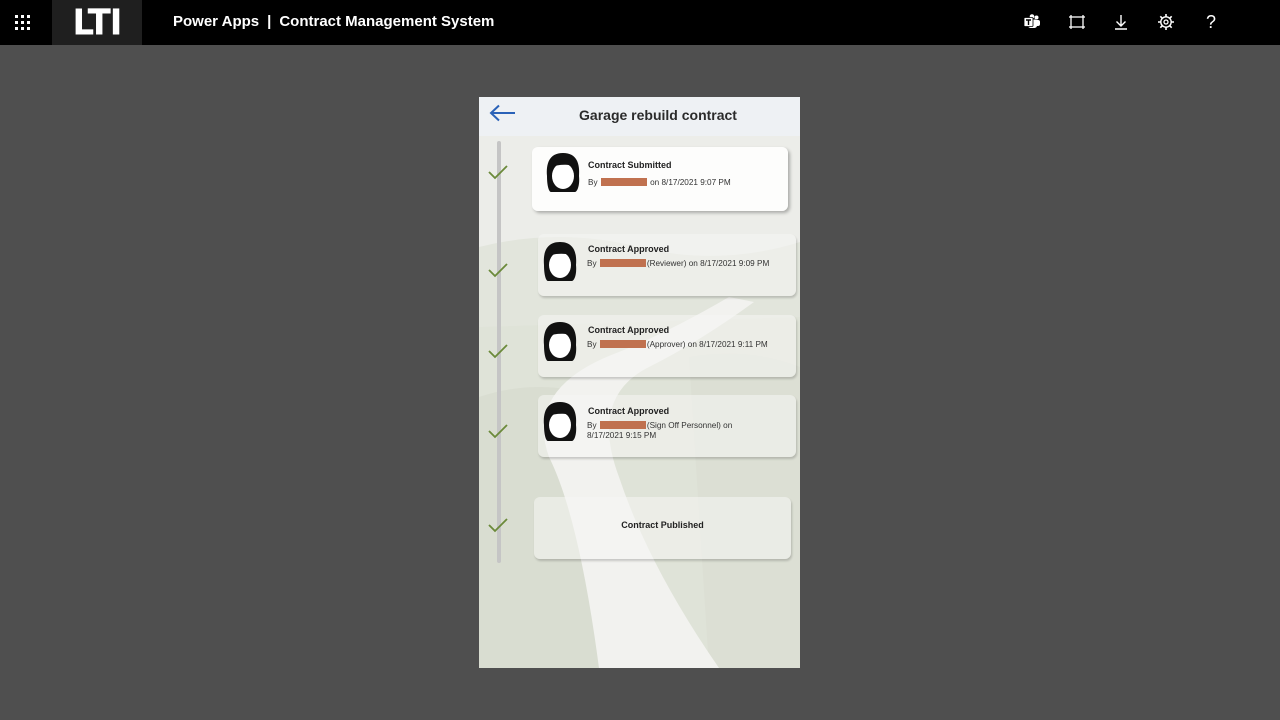 This screenshot has width=1280, height=720. I want to click on app-launcher-icon, so click(22, 22).